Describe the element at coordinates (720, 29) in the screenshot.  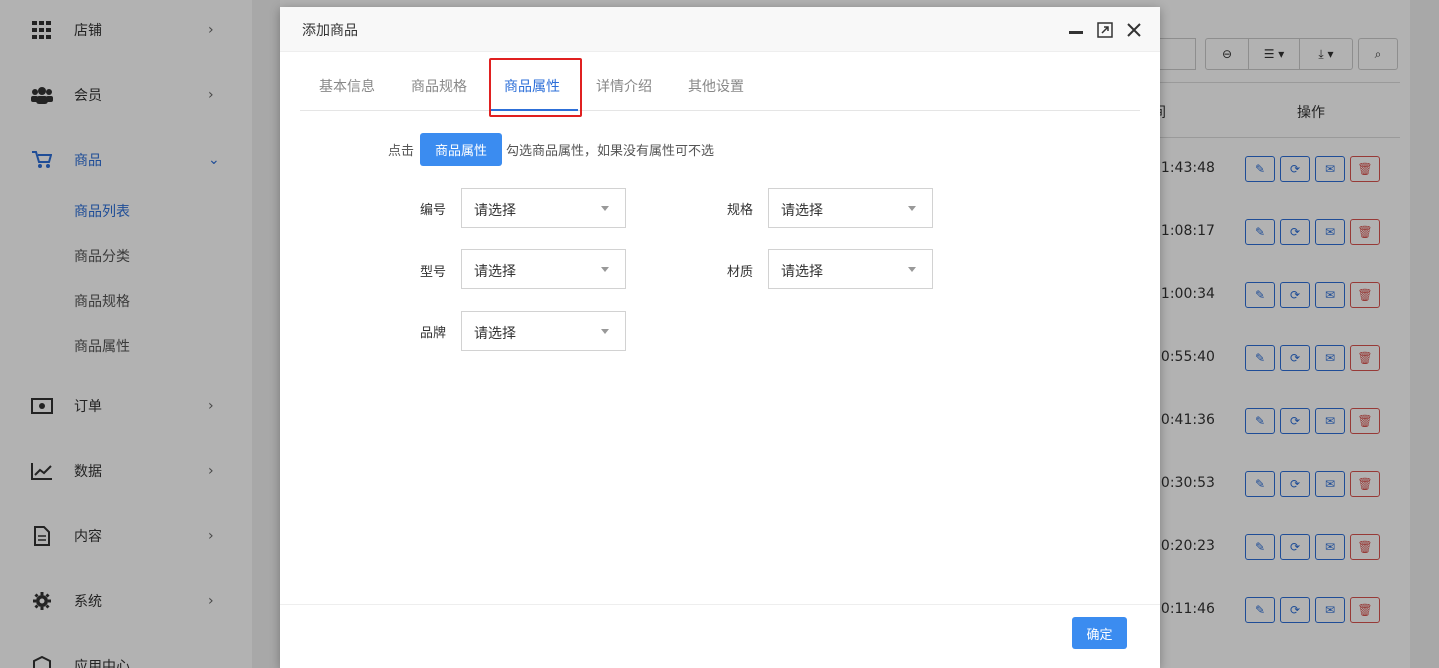
I see `modal-header: 添加商品` at that location.